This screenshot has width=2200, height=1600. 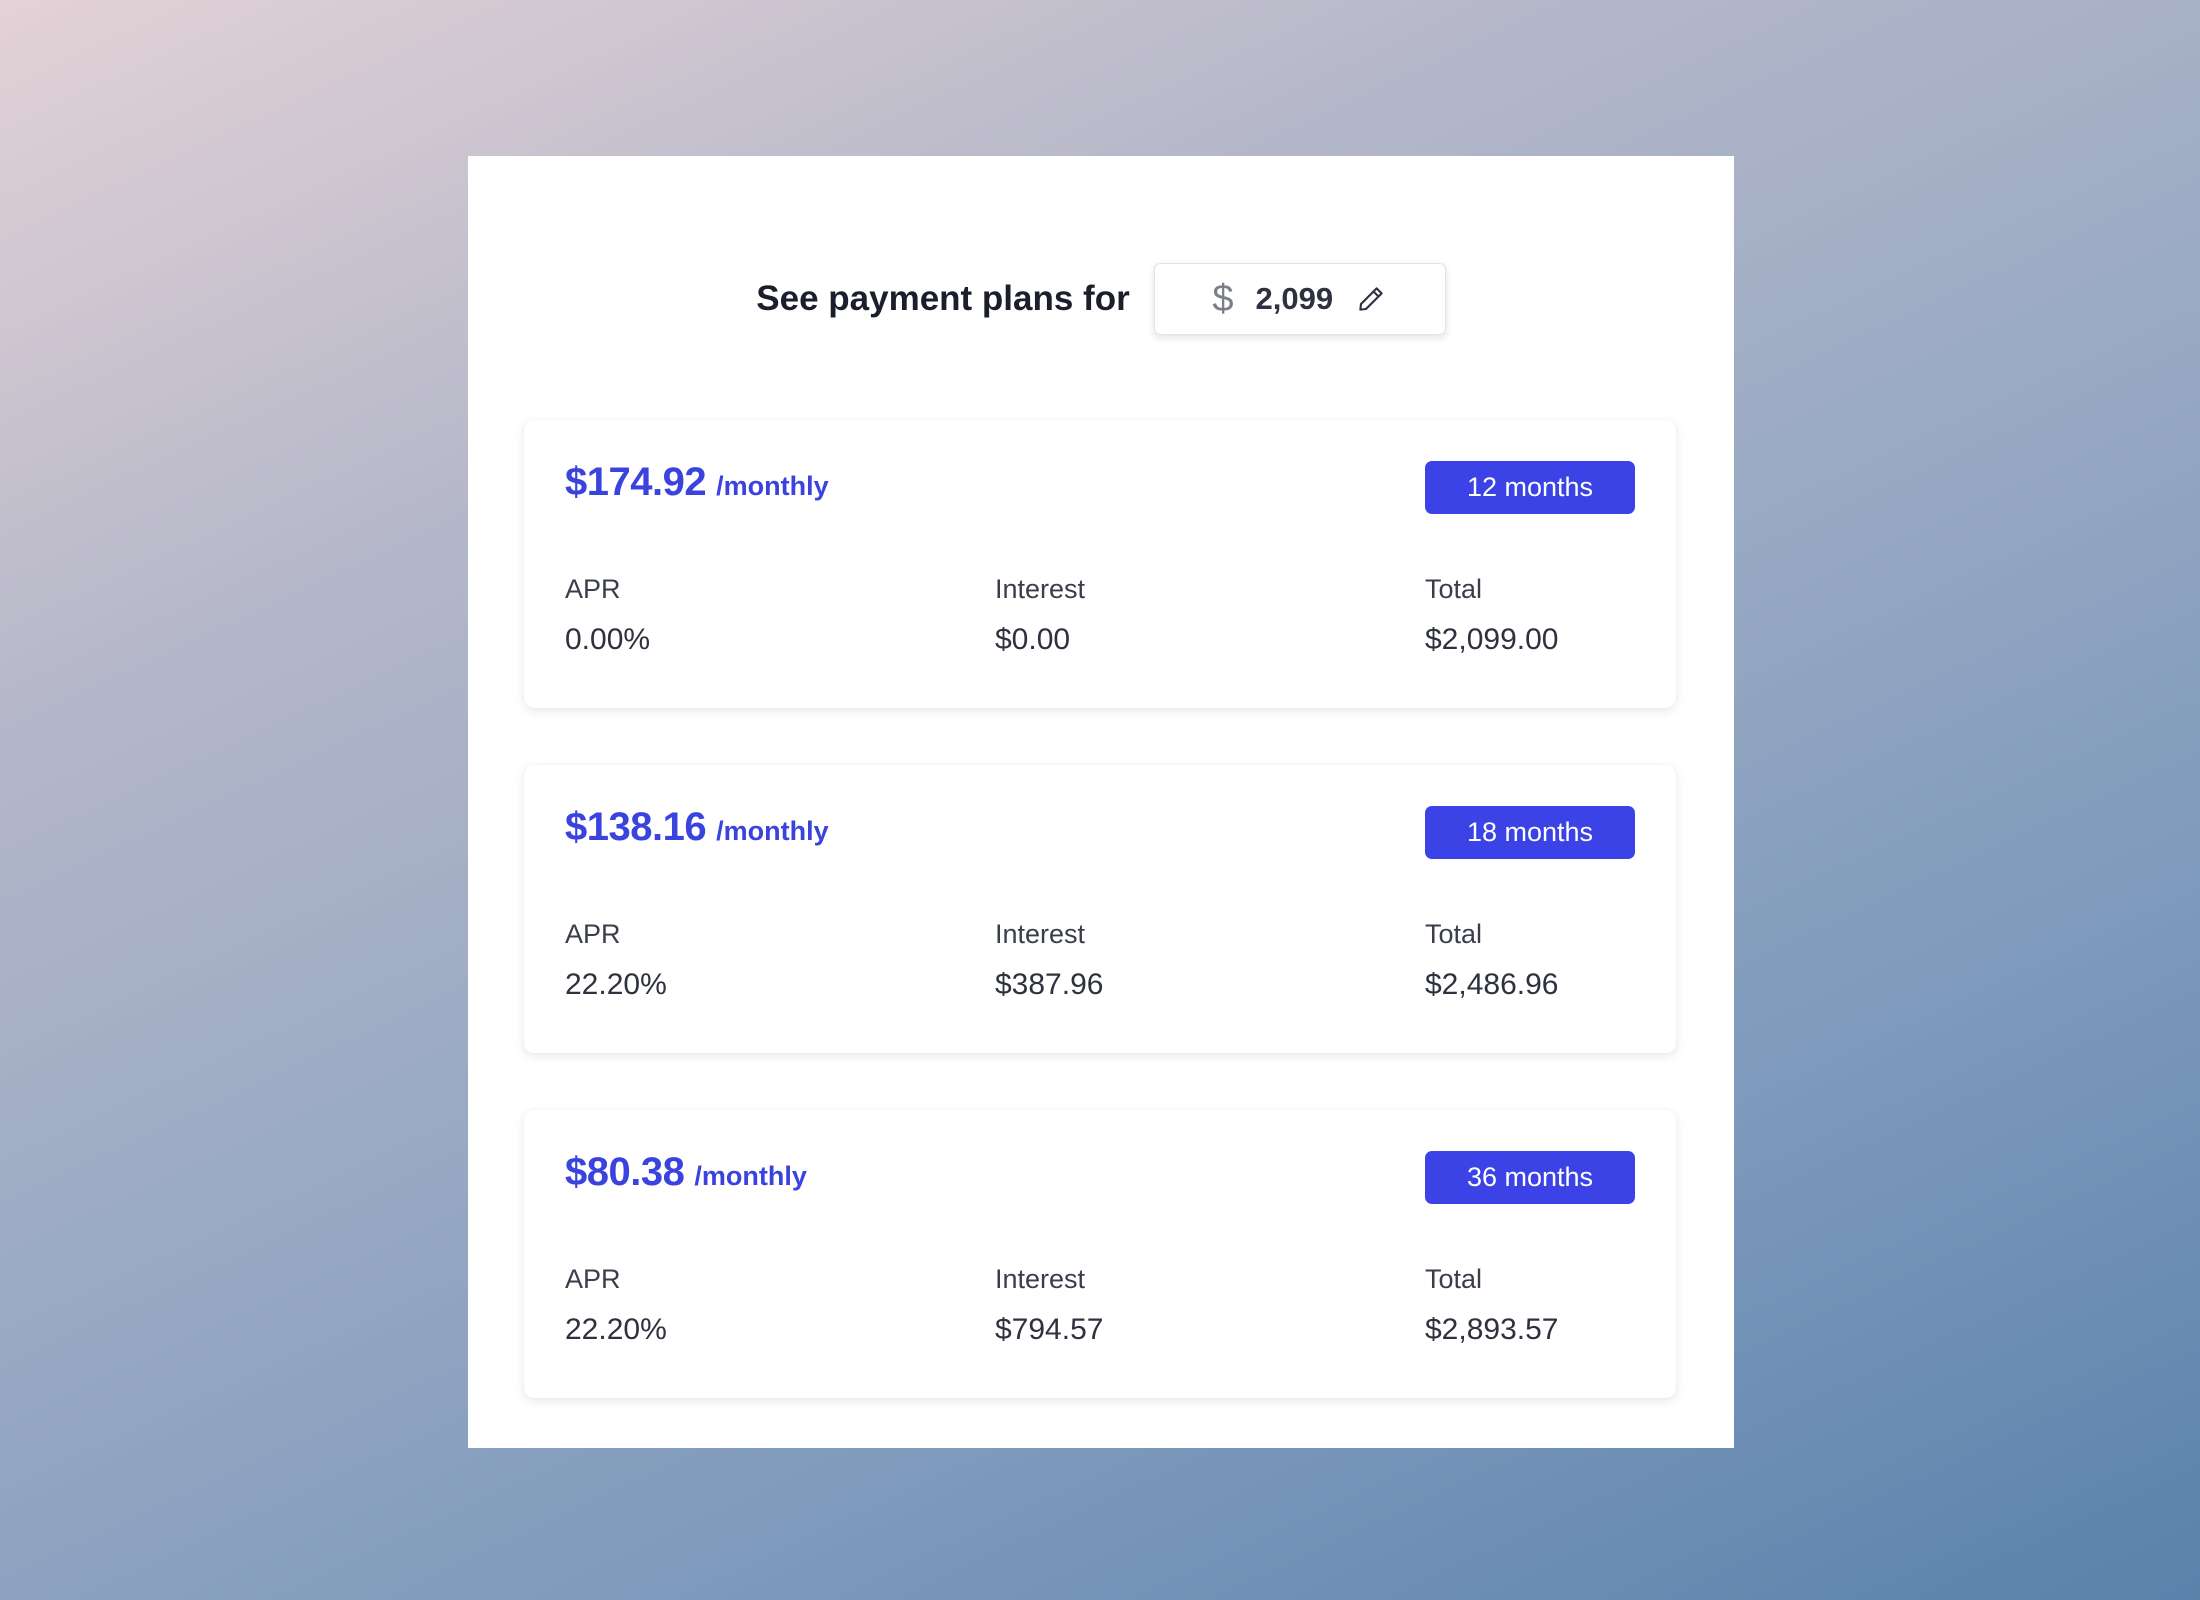 I want to click on payment-plans-header: See payment plans for $ 2,099, so click(x=1101, y=299).